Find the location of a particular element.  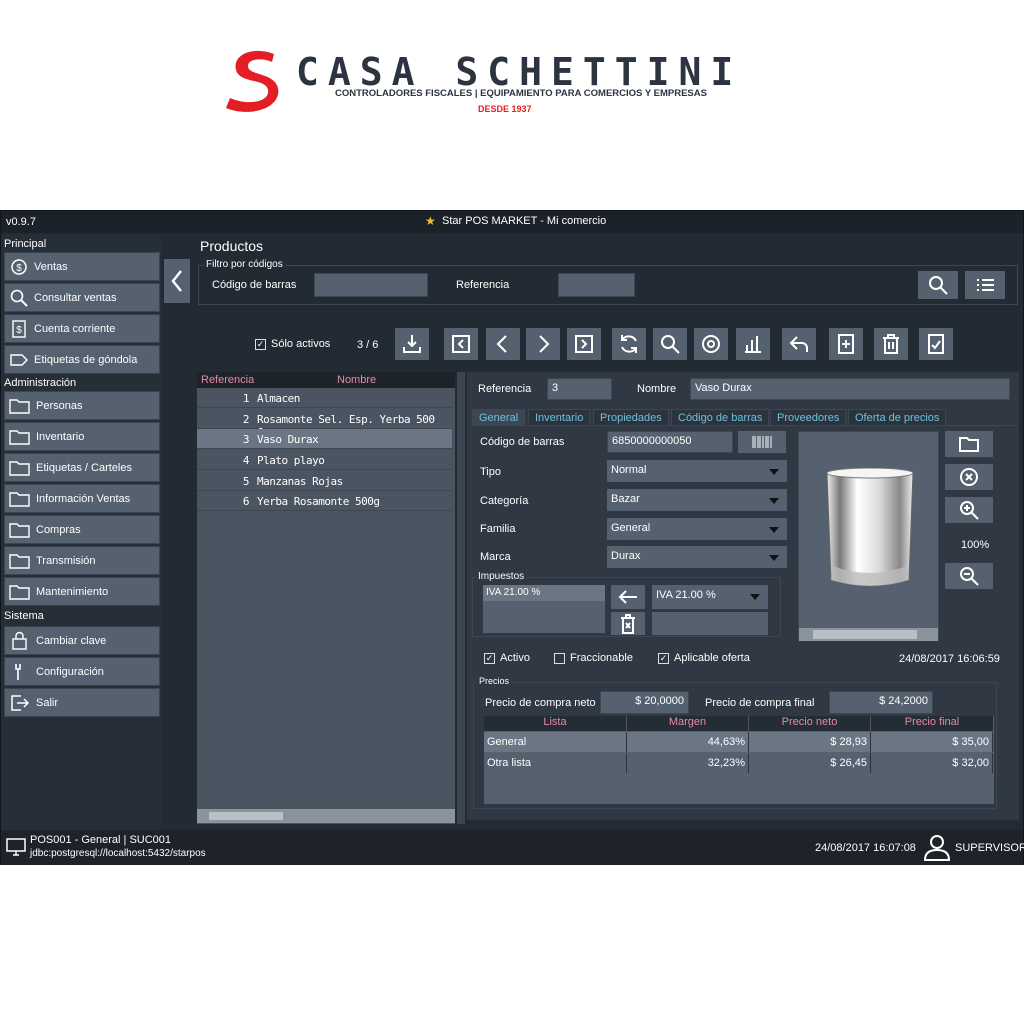

sidebar-item-consultar-ventas: Consultar ventas is located at coordinates (82, 297).